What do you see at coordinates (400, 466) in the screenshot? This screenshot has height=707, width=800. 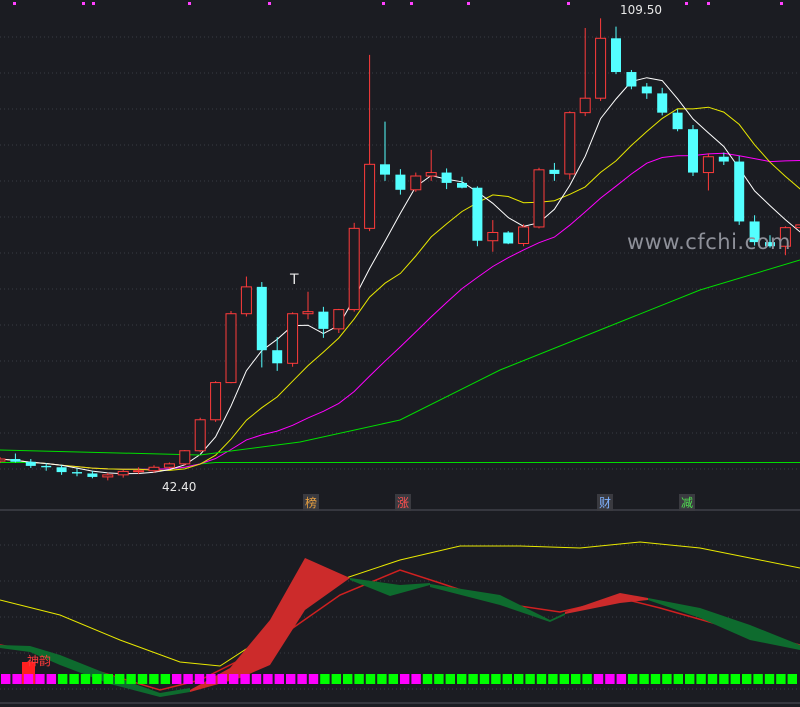 I see `ma60-line` at bounding box center [400, 466].